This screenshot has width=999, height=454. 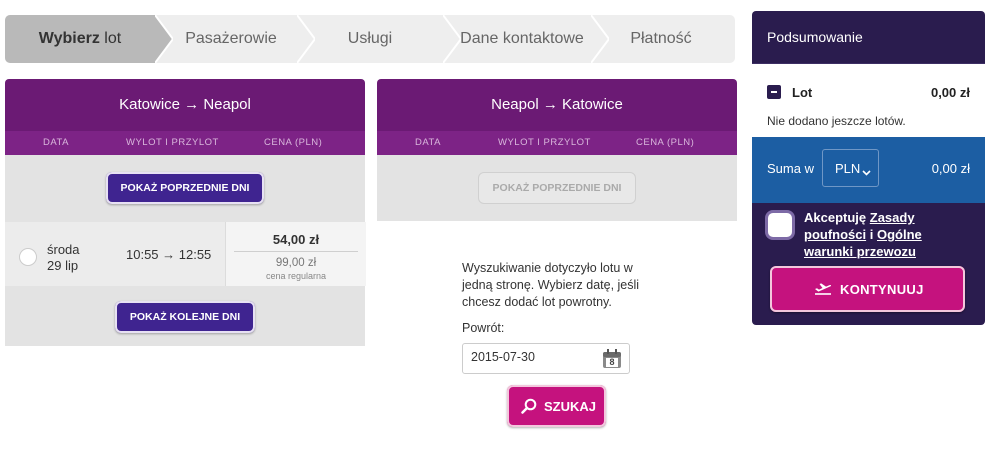 I want to click on search-button-label: SZUKAJ, so click(x=570, y=406).